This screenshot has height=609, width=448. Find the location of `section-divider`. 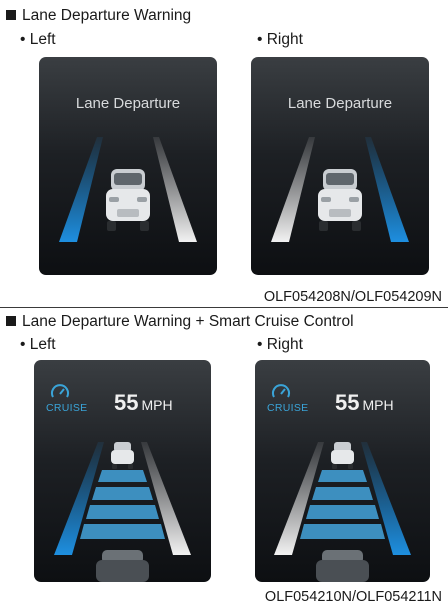

section-divider is located at coordinates (224, 307).